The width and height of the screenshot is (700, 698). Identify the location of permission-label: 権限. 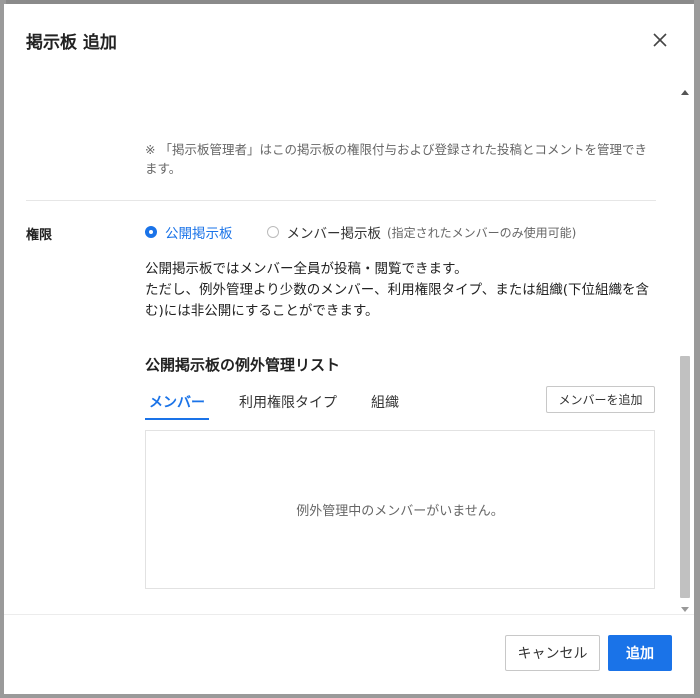
(39, 235).